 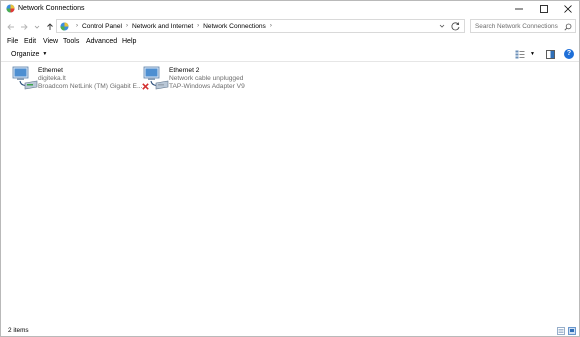 I want to click on forward-button, so click(x=23, y=26).